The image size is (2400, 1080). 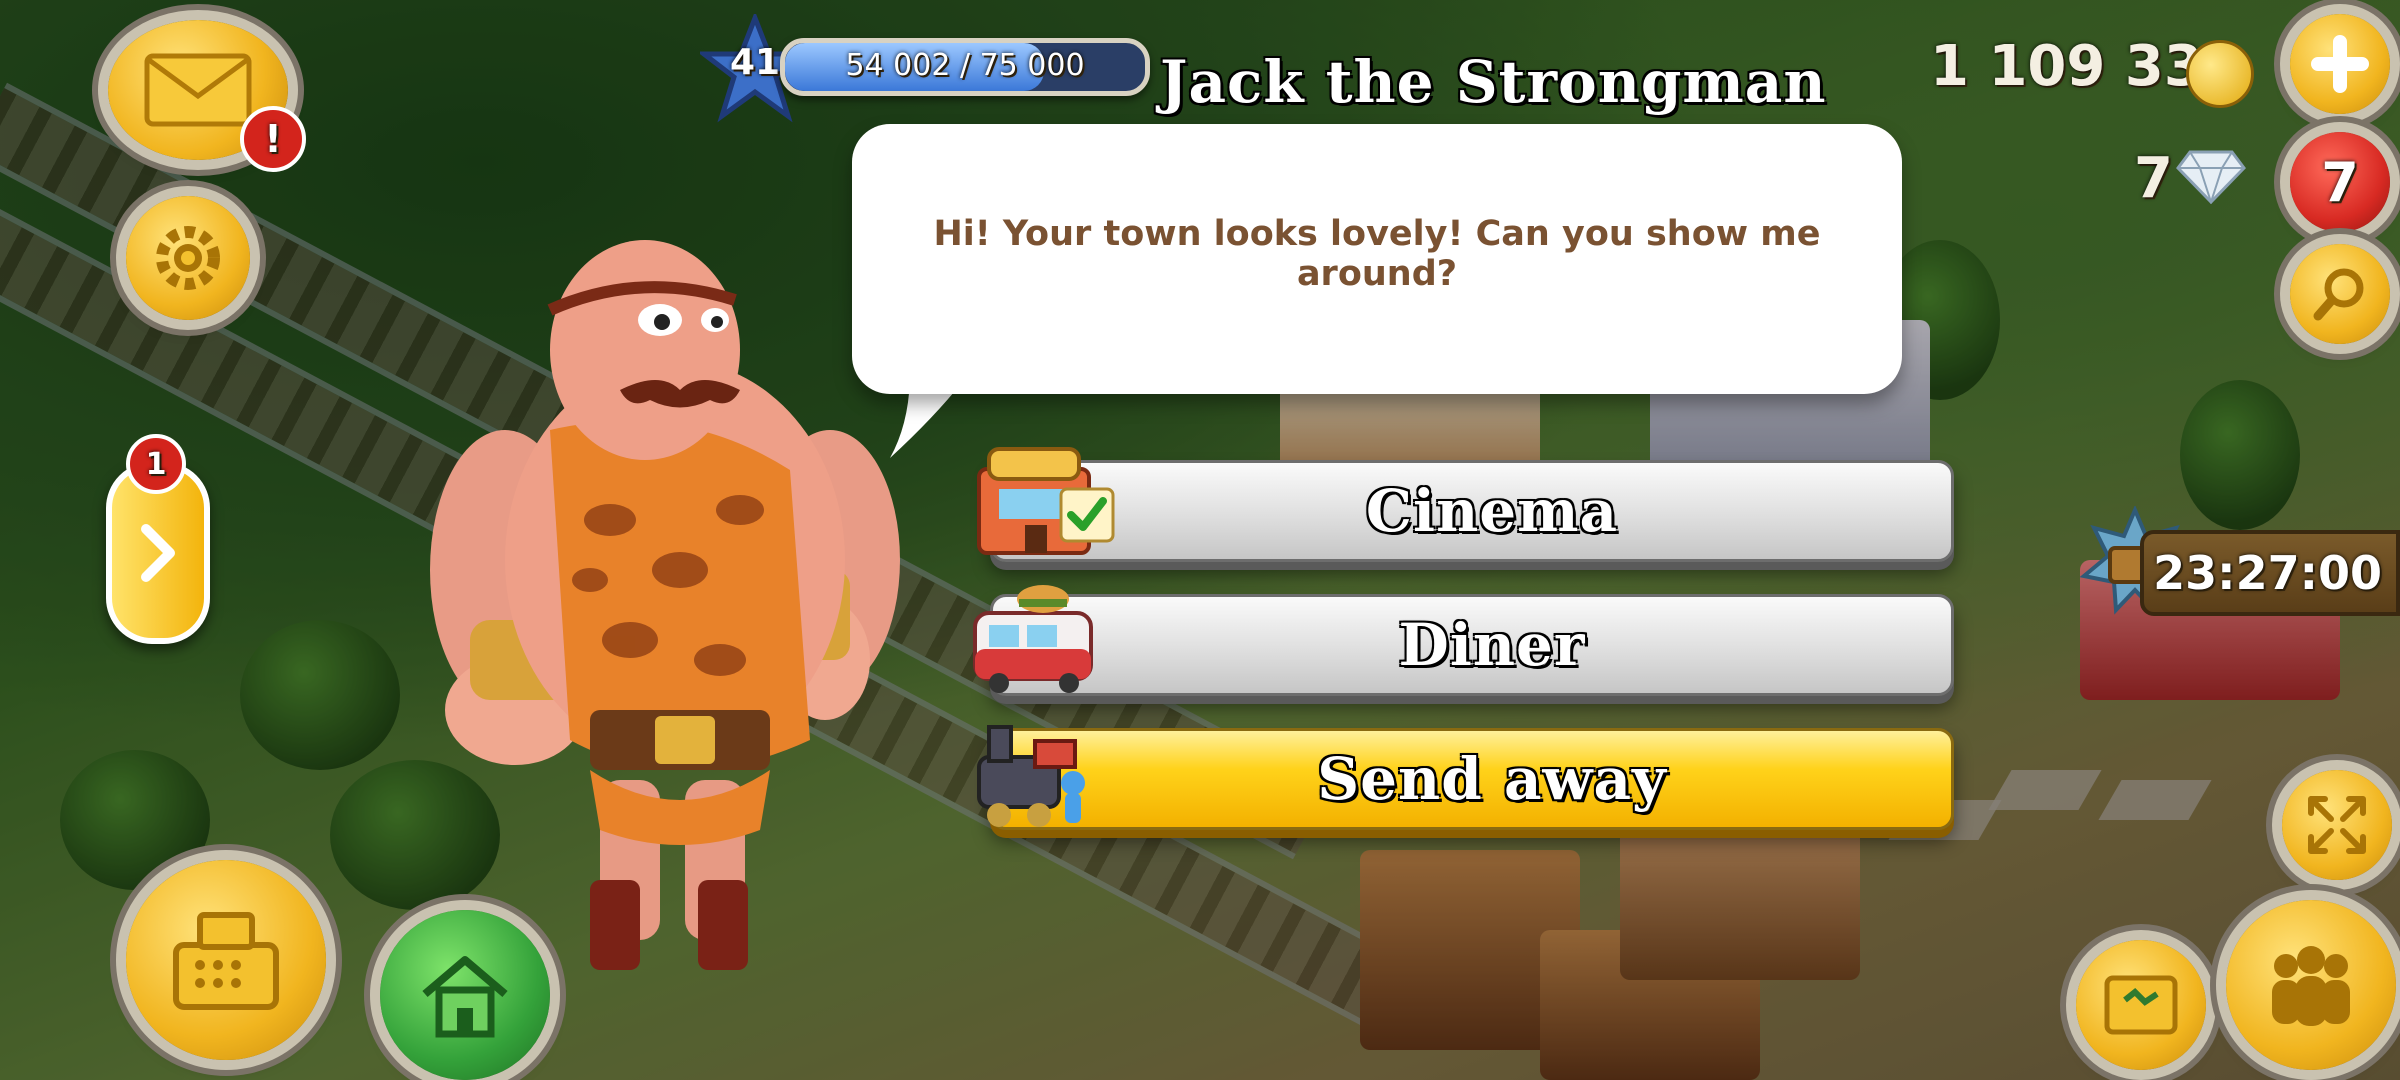 I want to click on map-icon, so click(x=2141, y=1005).